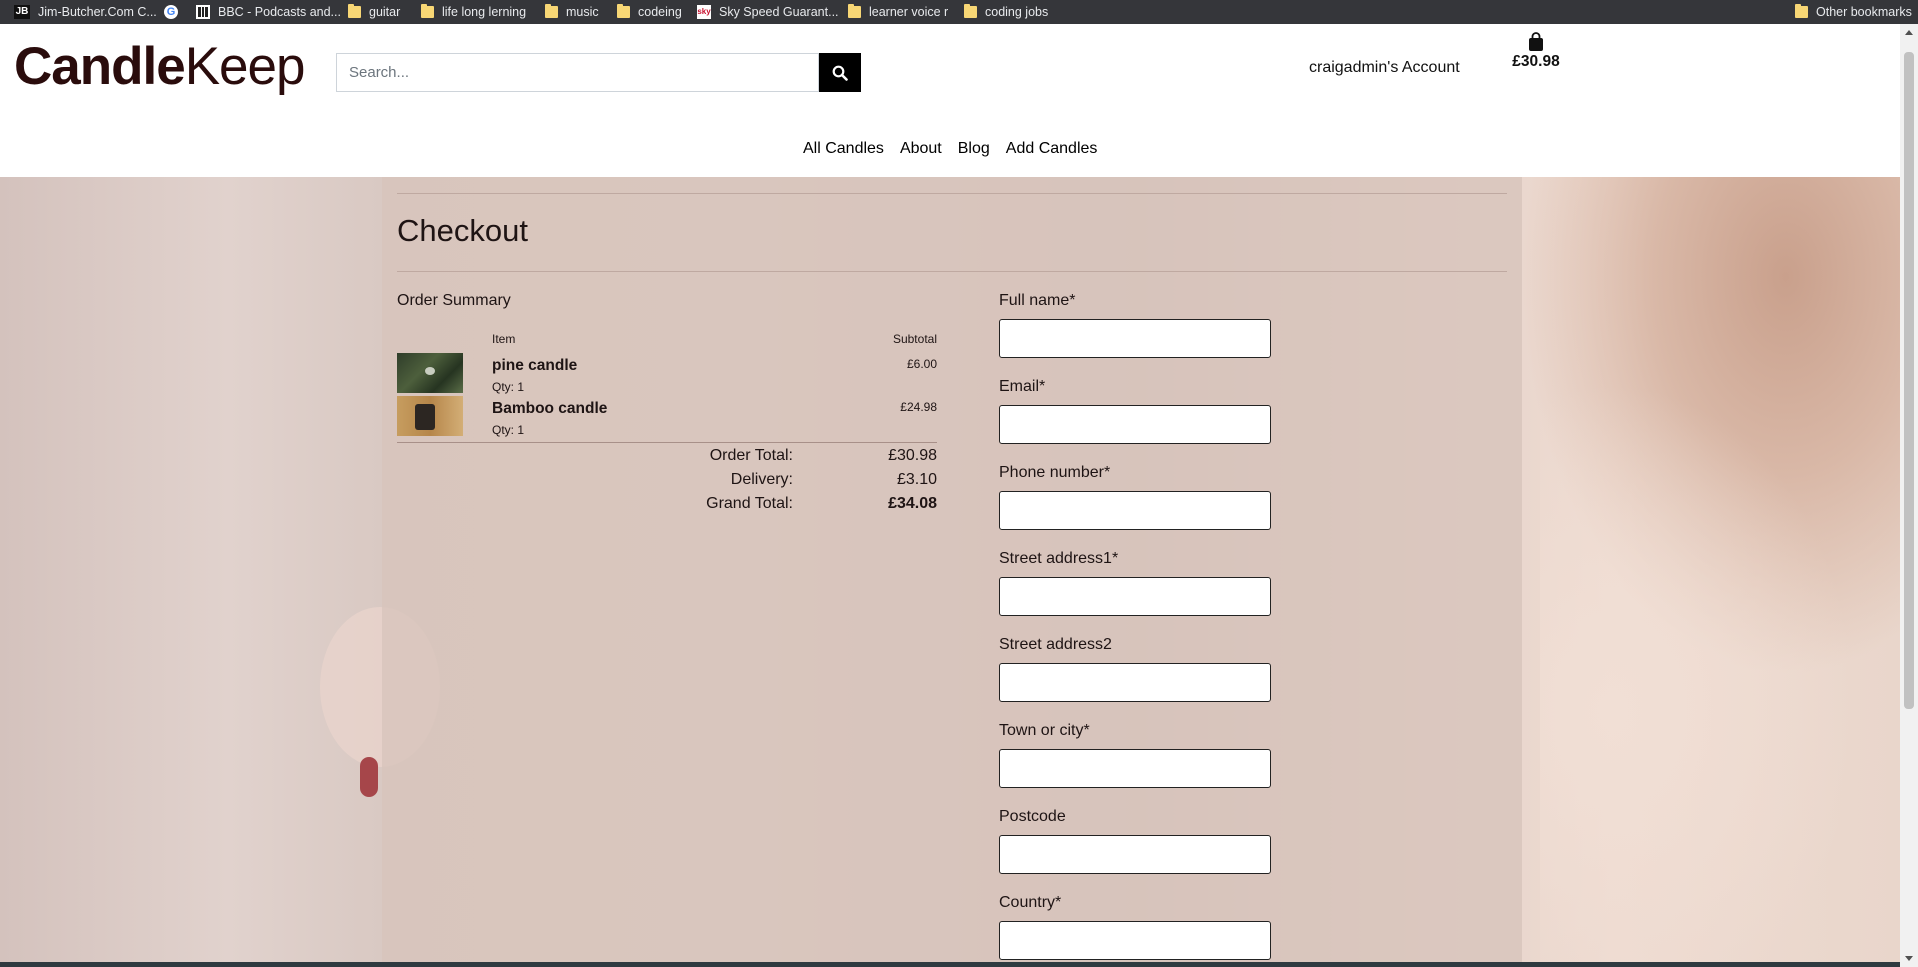  What do you see at coordinates (1030, 902) in the screenshot?
I see `country-label: Country*` at bounding box center [1030, 902].